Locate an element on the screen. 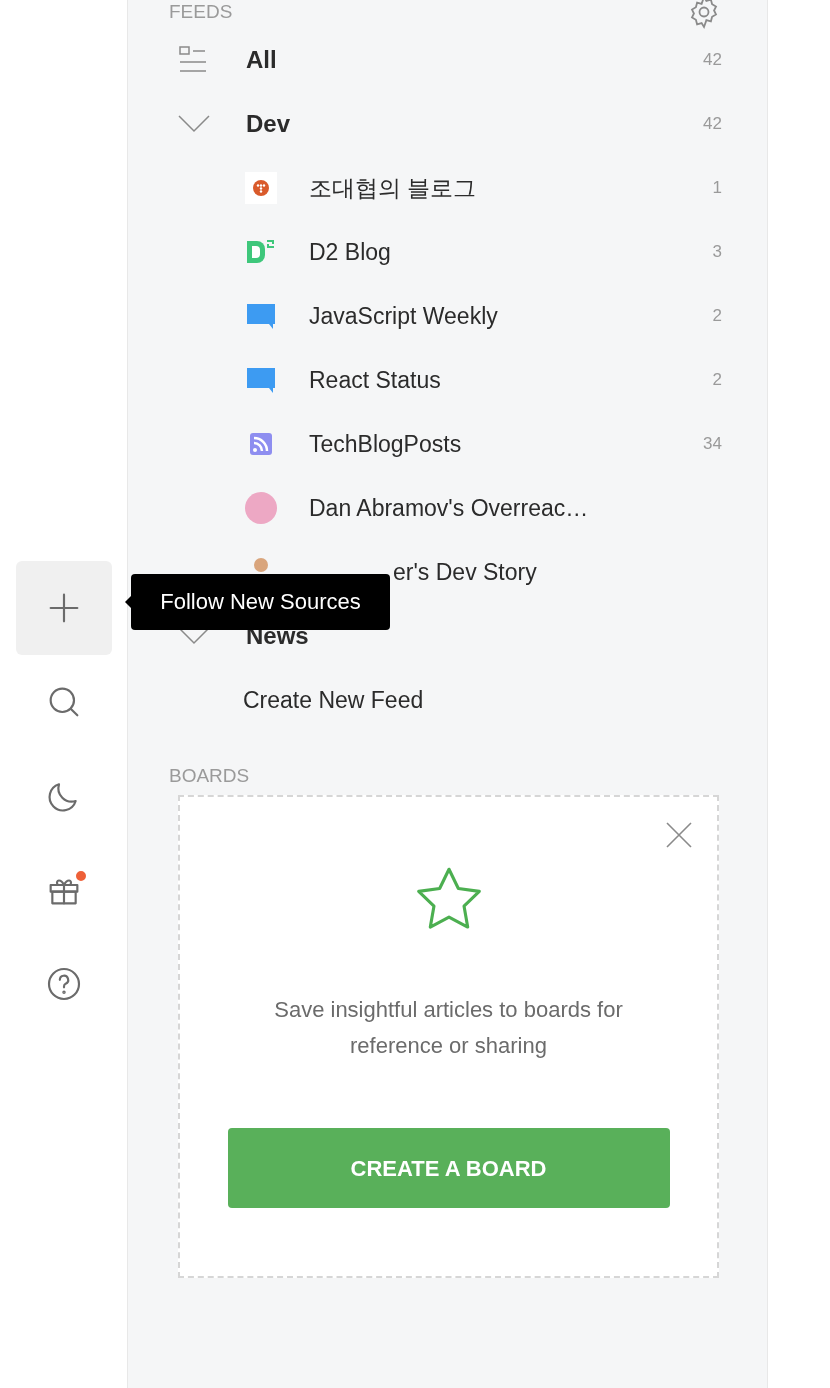 This screenshot has height=1388, width=830. feed-row: JavaScript Weekly 2 is located at coordinates (445, 316).